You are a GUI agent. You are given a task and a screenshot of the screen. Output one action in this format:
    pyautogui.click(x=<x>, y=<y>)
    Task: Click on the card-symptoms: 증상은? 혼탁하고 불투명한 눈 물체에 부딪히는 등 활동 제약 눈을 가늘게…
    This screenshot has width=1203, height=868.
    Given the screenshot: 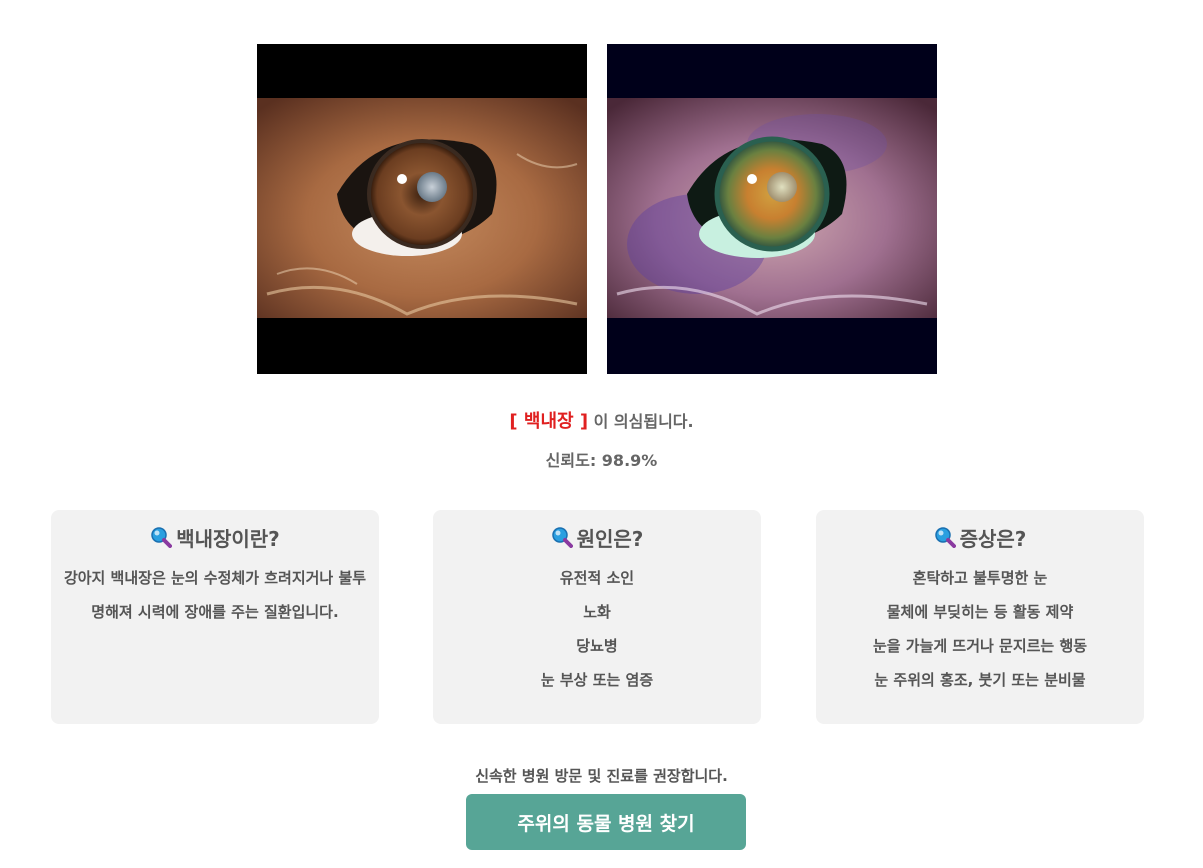 What is the action you would take?
    pyautogui.click(x=980, y=617)
    